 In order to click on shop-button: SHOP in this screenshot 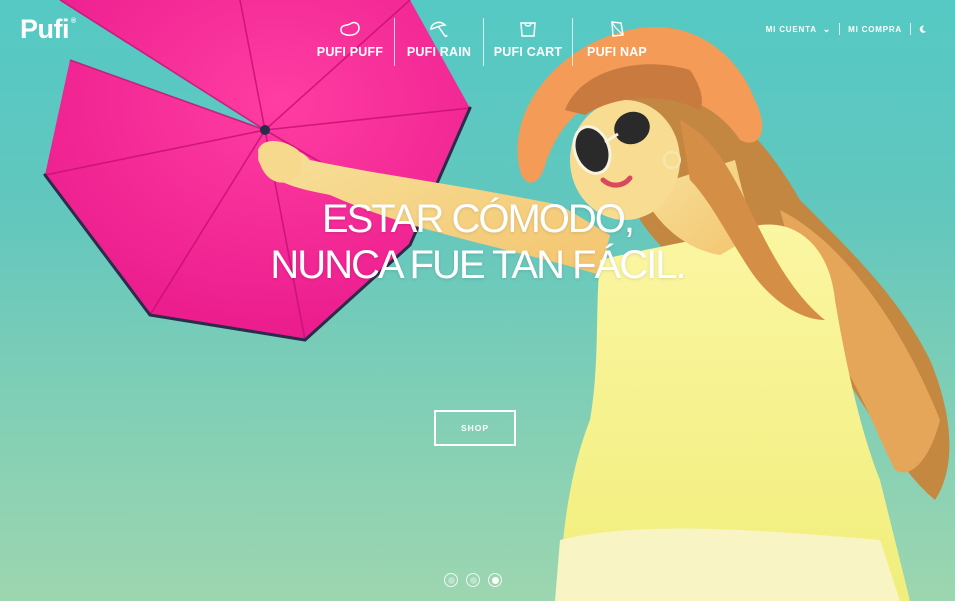, I will do `click(475, 428)`.